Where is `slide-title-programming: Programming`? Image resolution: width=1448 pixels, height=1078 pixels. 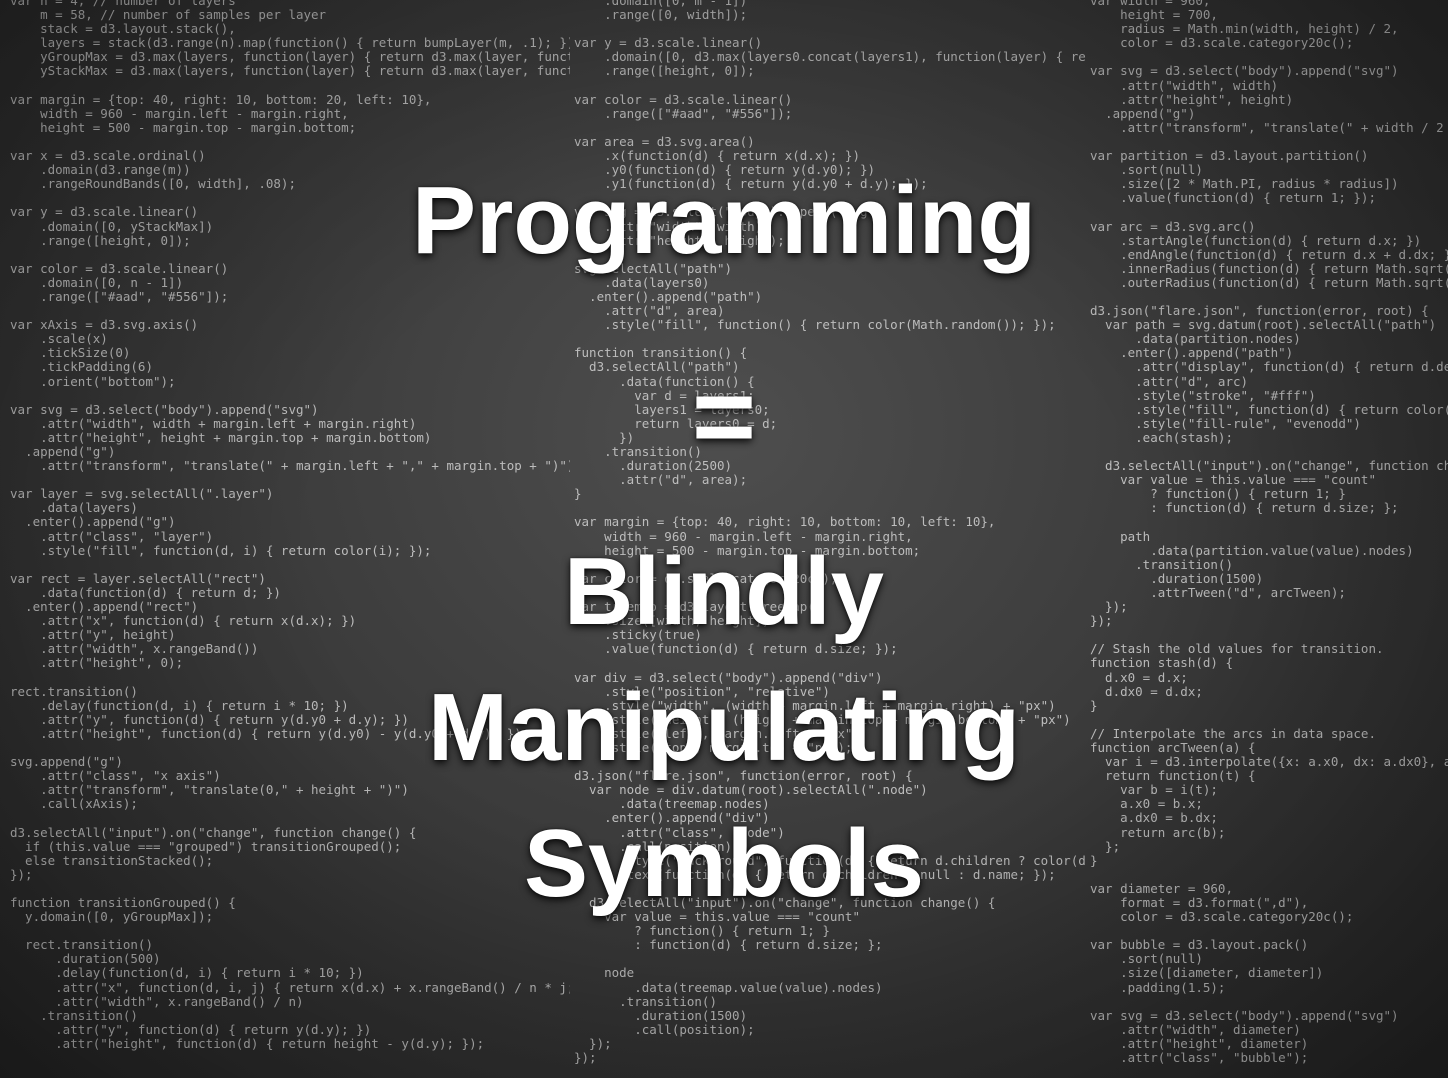
slide-title-programming: Programming is located at coordinates (724, 220).